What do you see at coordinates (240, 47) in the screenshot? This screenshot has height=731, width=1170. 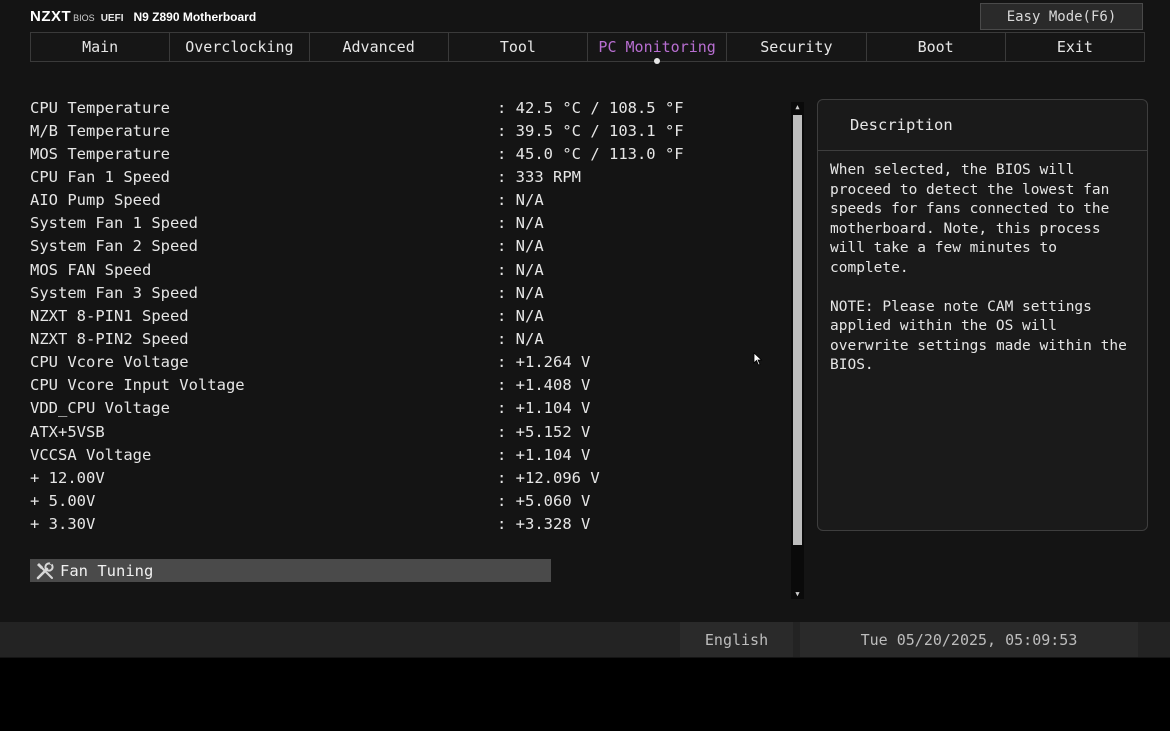 I see `tab-overclocking: Overclocking` at bounding box center [240, 47].